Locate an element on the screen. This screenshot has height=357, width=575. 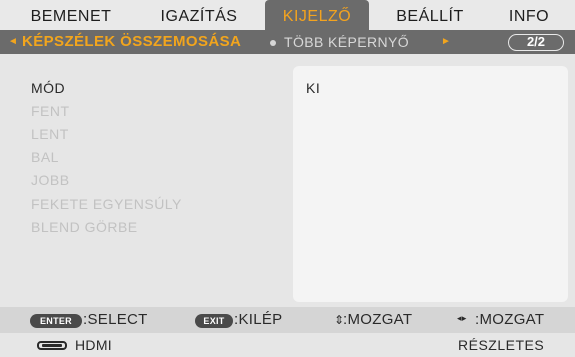
menu-item-right: JOBB is located at coordinates (50, 180).